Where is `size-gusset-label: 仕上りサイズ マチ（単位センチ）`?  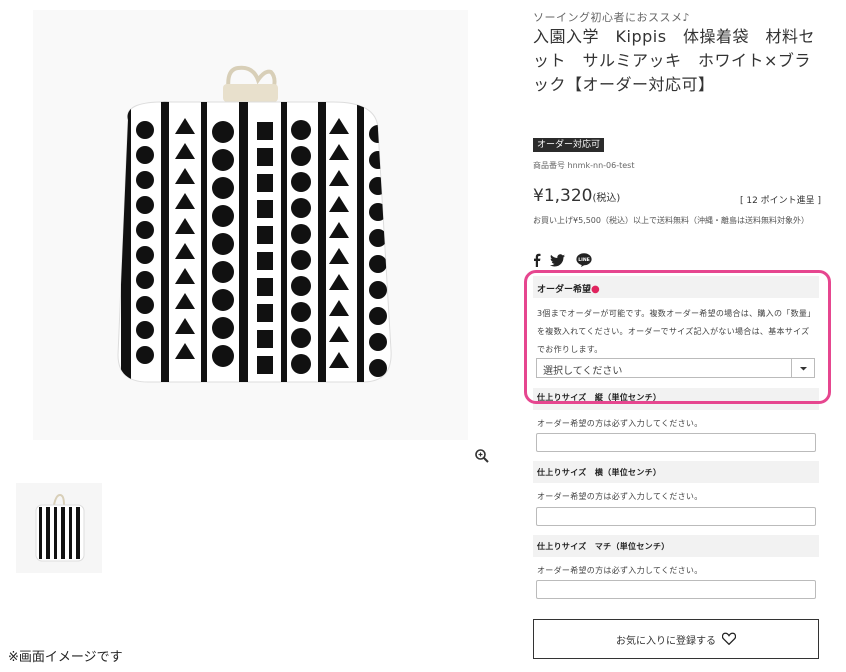
size-gusset-label: 仕上りサイズ マチ（単位センチ） is located at coordinates (603, 546).